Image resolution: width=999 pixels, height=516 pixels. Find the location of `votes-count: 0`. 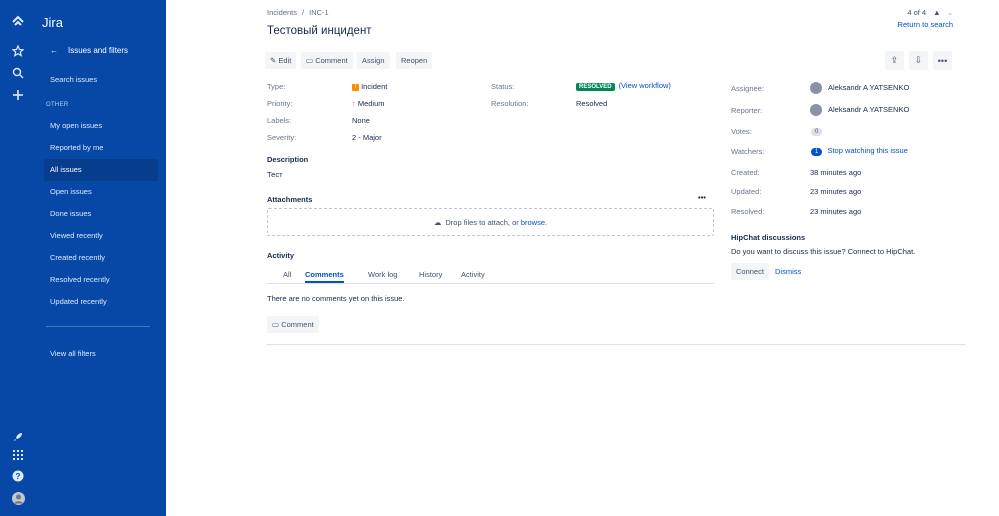

votes-count: 0 is located at coordinates (817, 132).